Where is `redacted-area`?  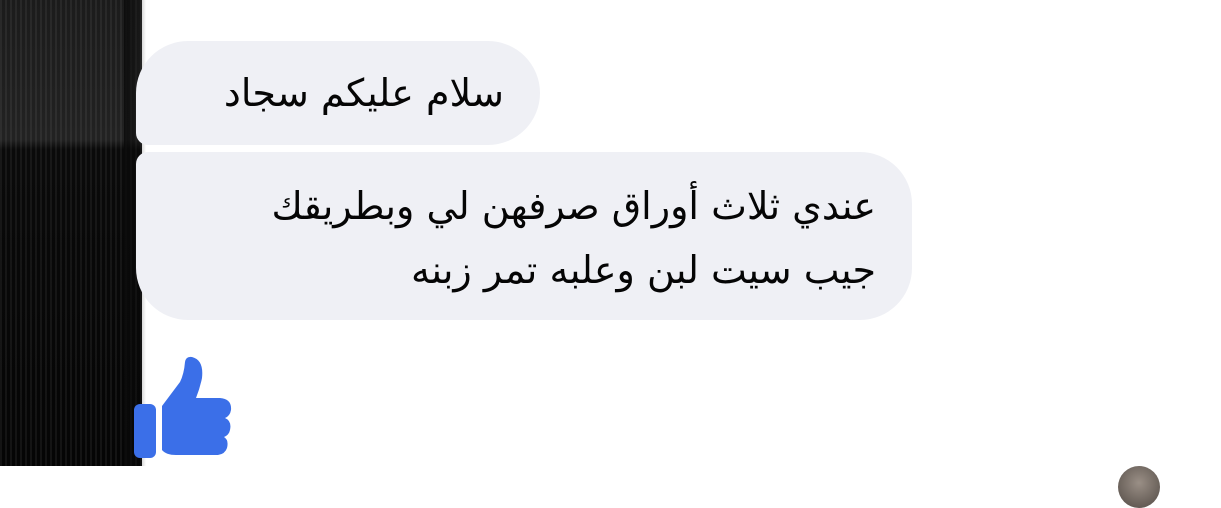 redacted-area is located at coordinates (73, 233).